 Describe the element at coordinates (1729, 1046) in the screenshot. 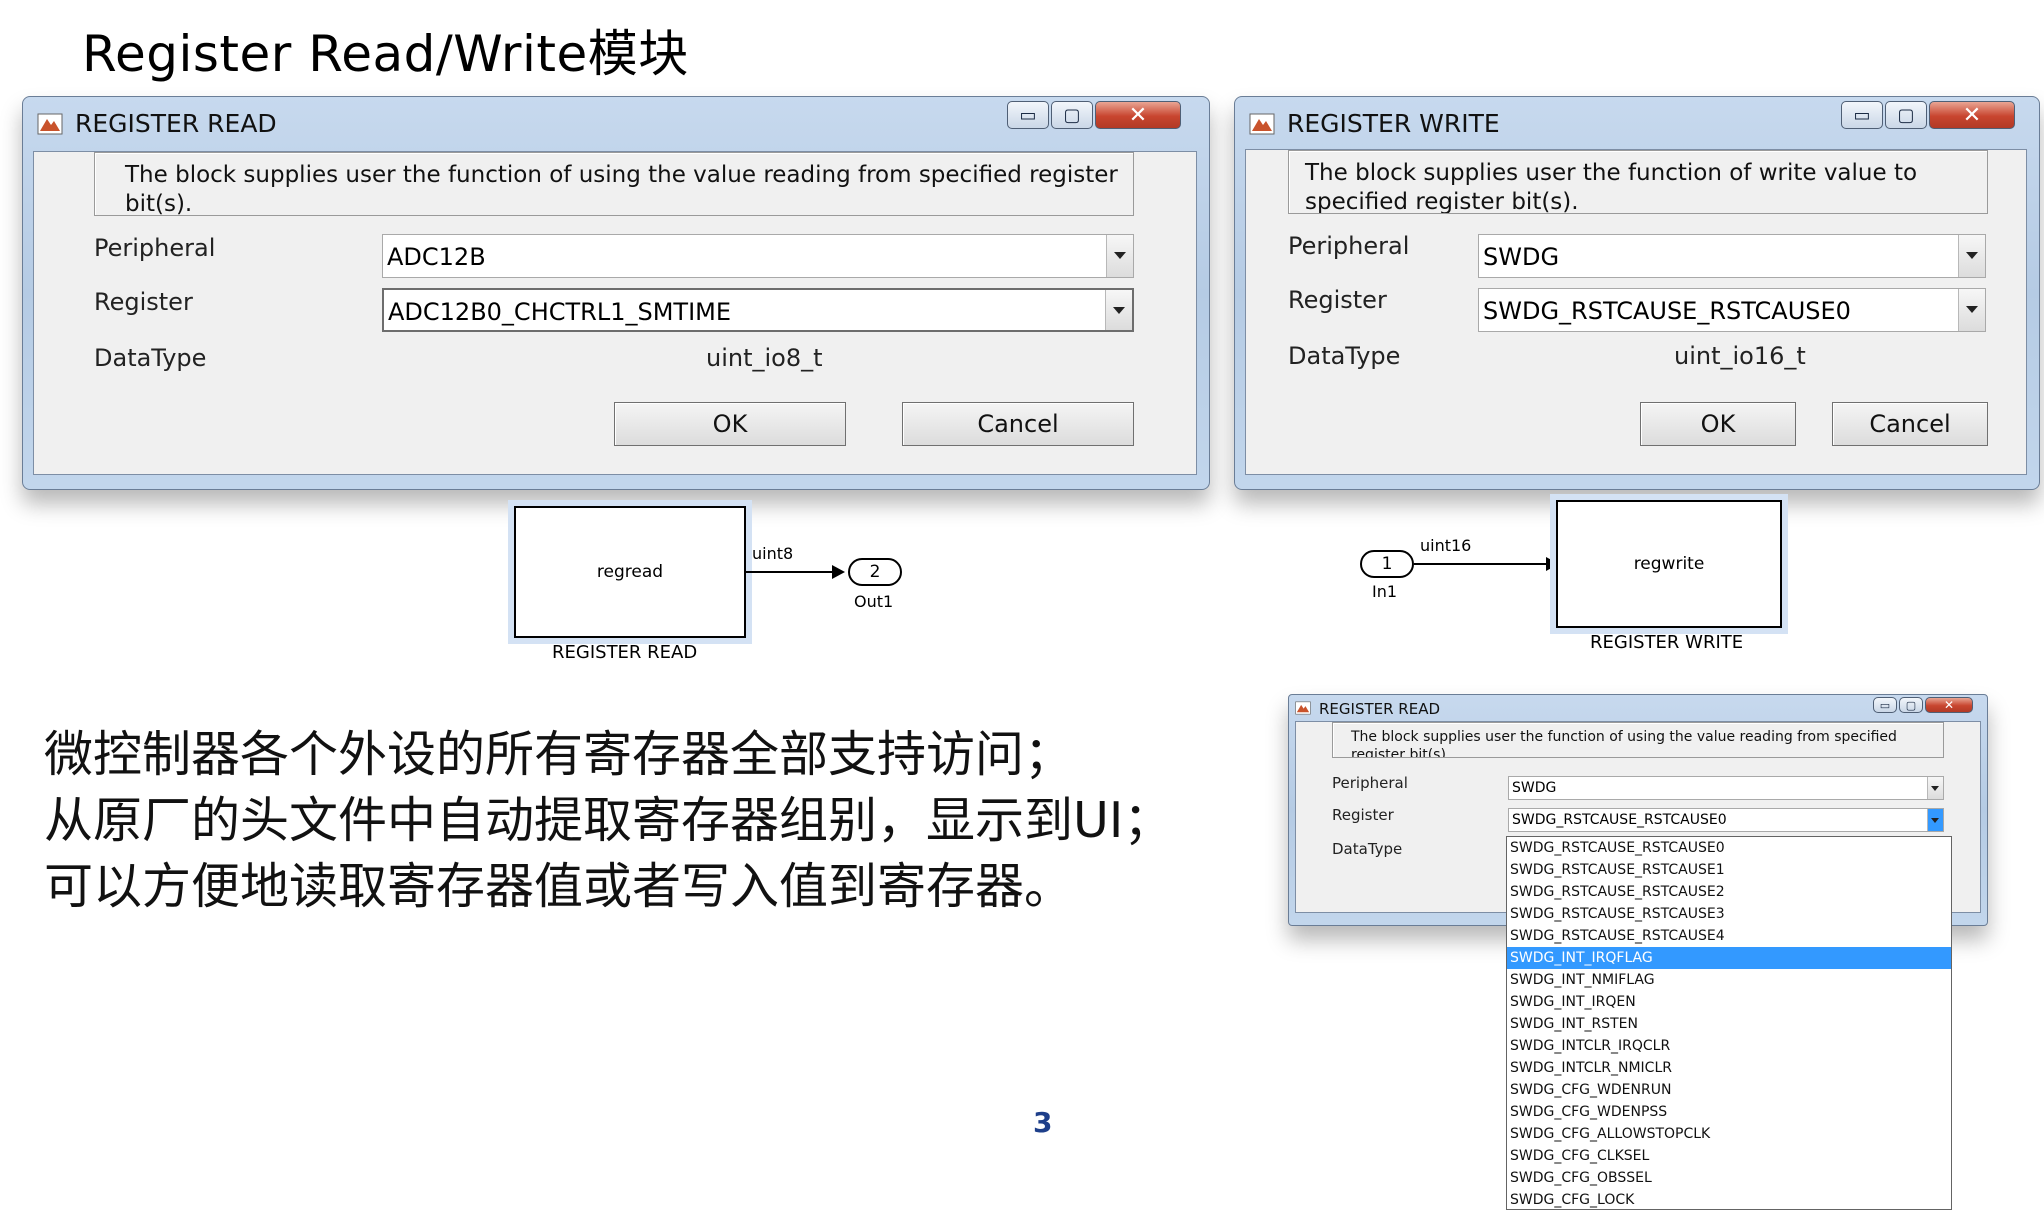

I see `dropdown-option: SWDG_INTCLR_IRQCLR` at that location.